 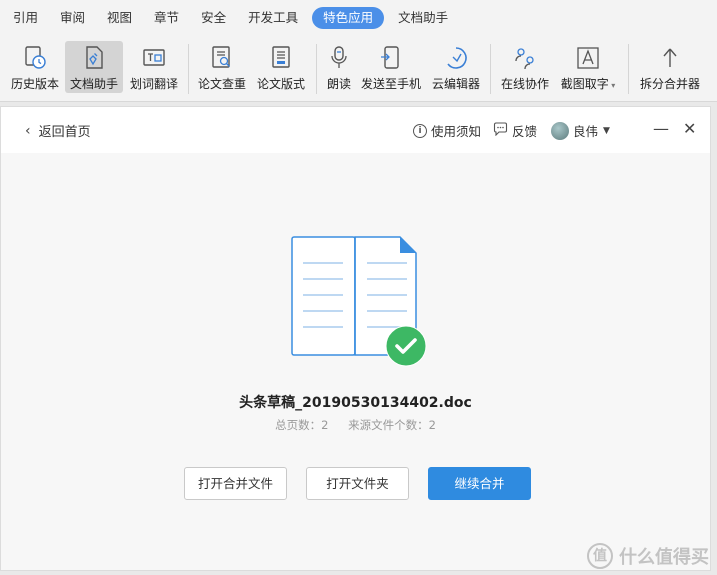 What do you see at coordinates (235, 483) in the screenshot?
I see `open-merged-file-button: 打开合并文件` at bounding box center [235, 483].